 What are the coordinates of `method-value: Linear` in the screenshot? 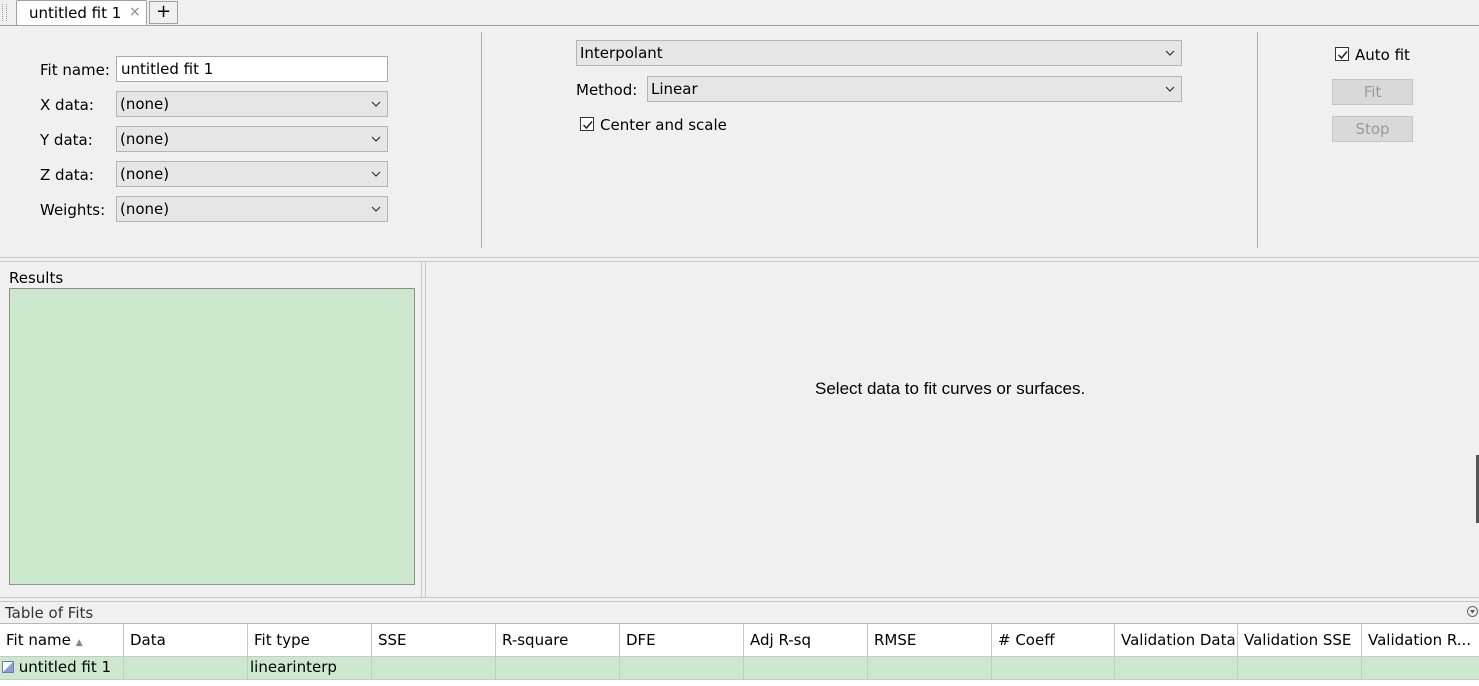 It's located at (674, 89).